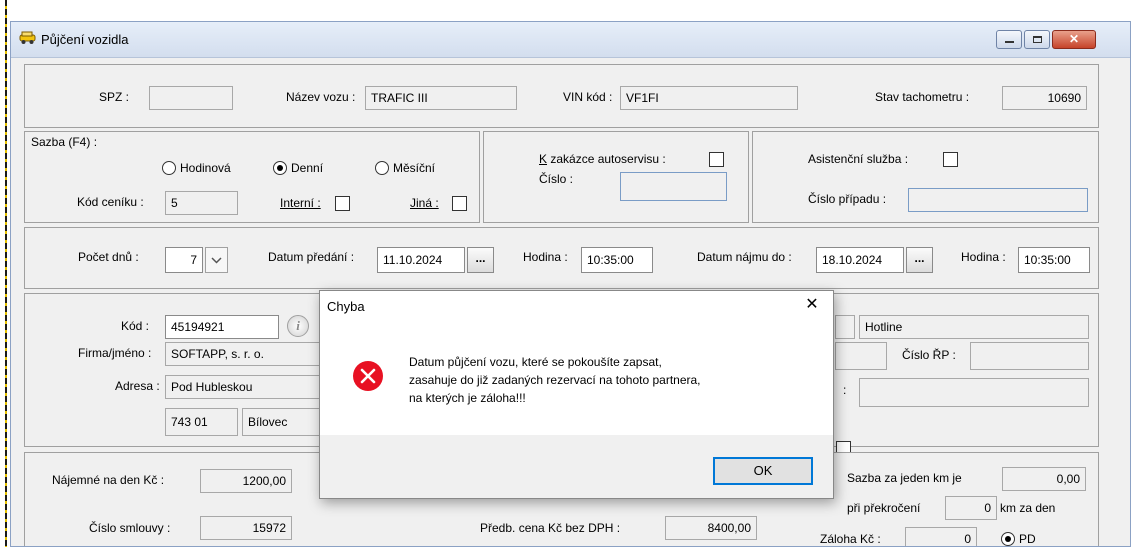 The image size is (1131, 547). I want to click on km-per-day-label: km za den, so click(1028, 508).